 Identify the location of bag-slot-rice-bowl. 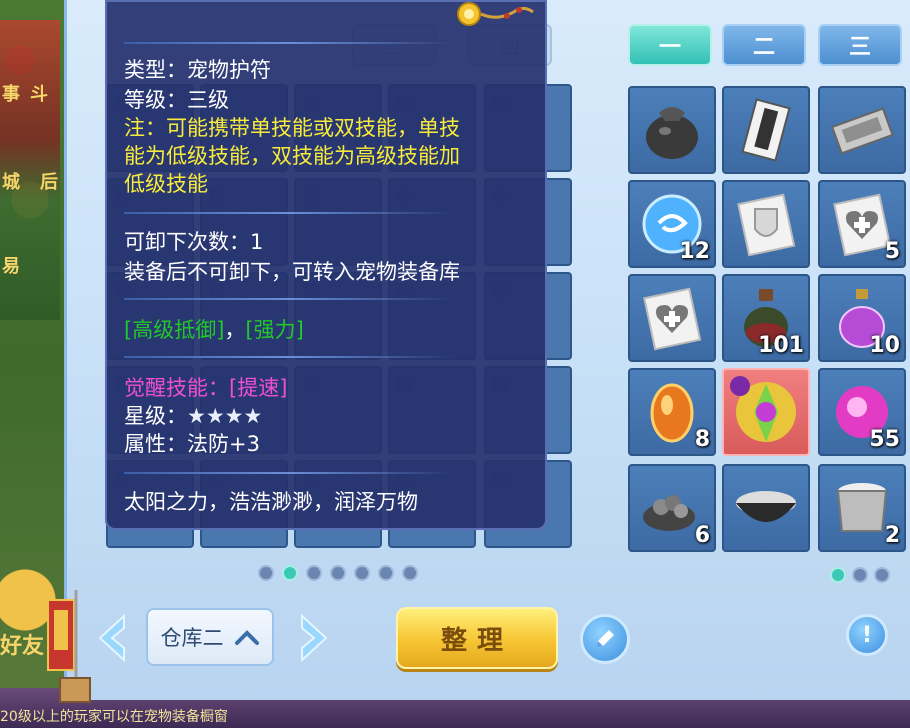
(766, 508).